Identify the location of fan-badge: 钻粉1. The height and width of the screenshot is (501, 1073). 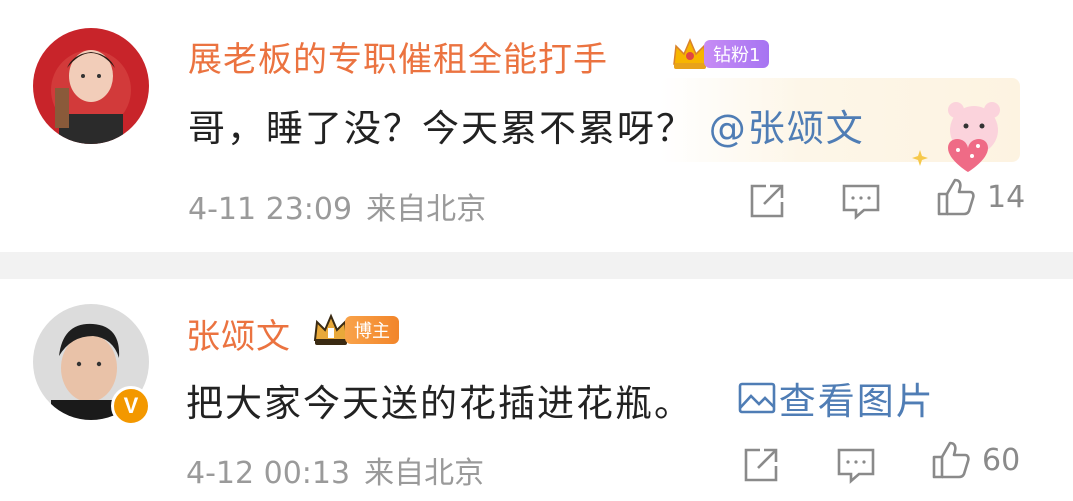
(720, 54).